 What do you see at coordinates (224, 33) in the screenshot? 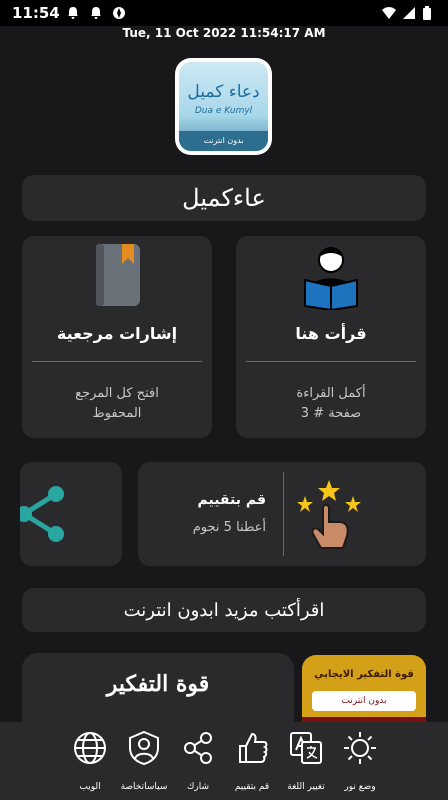
I see `datetime-display: Tue, 11 Oct 2022 11:54:17 AM` at bounding box center [224, 33].